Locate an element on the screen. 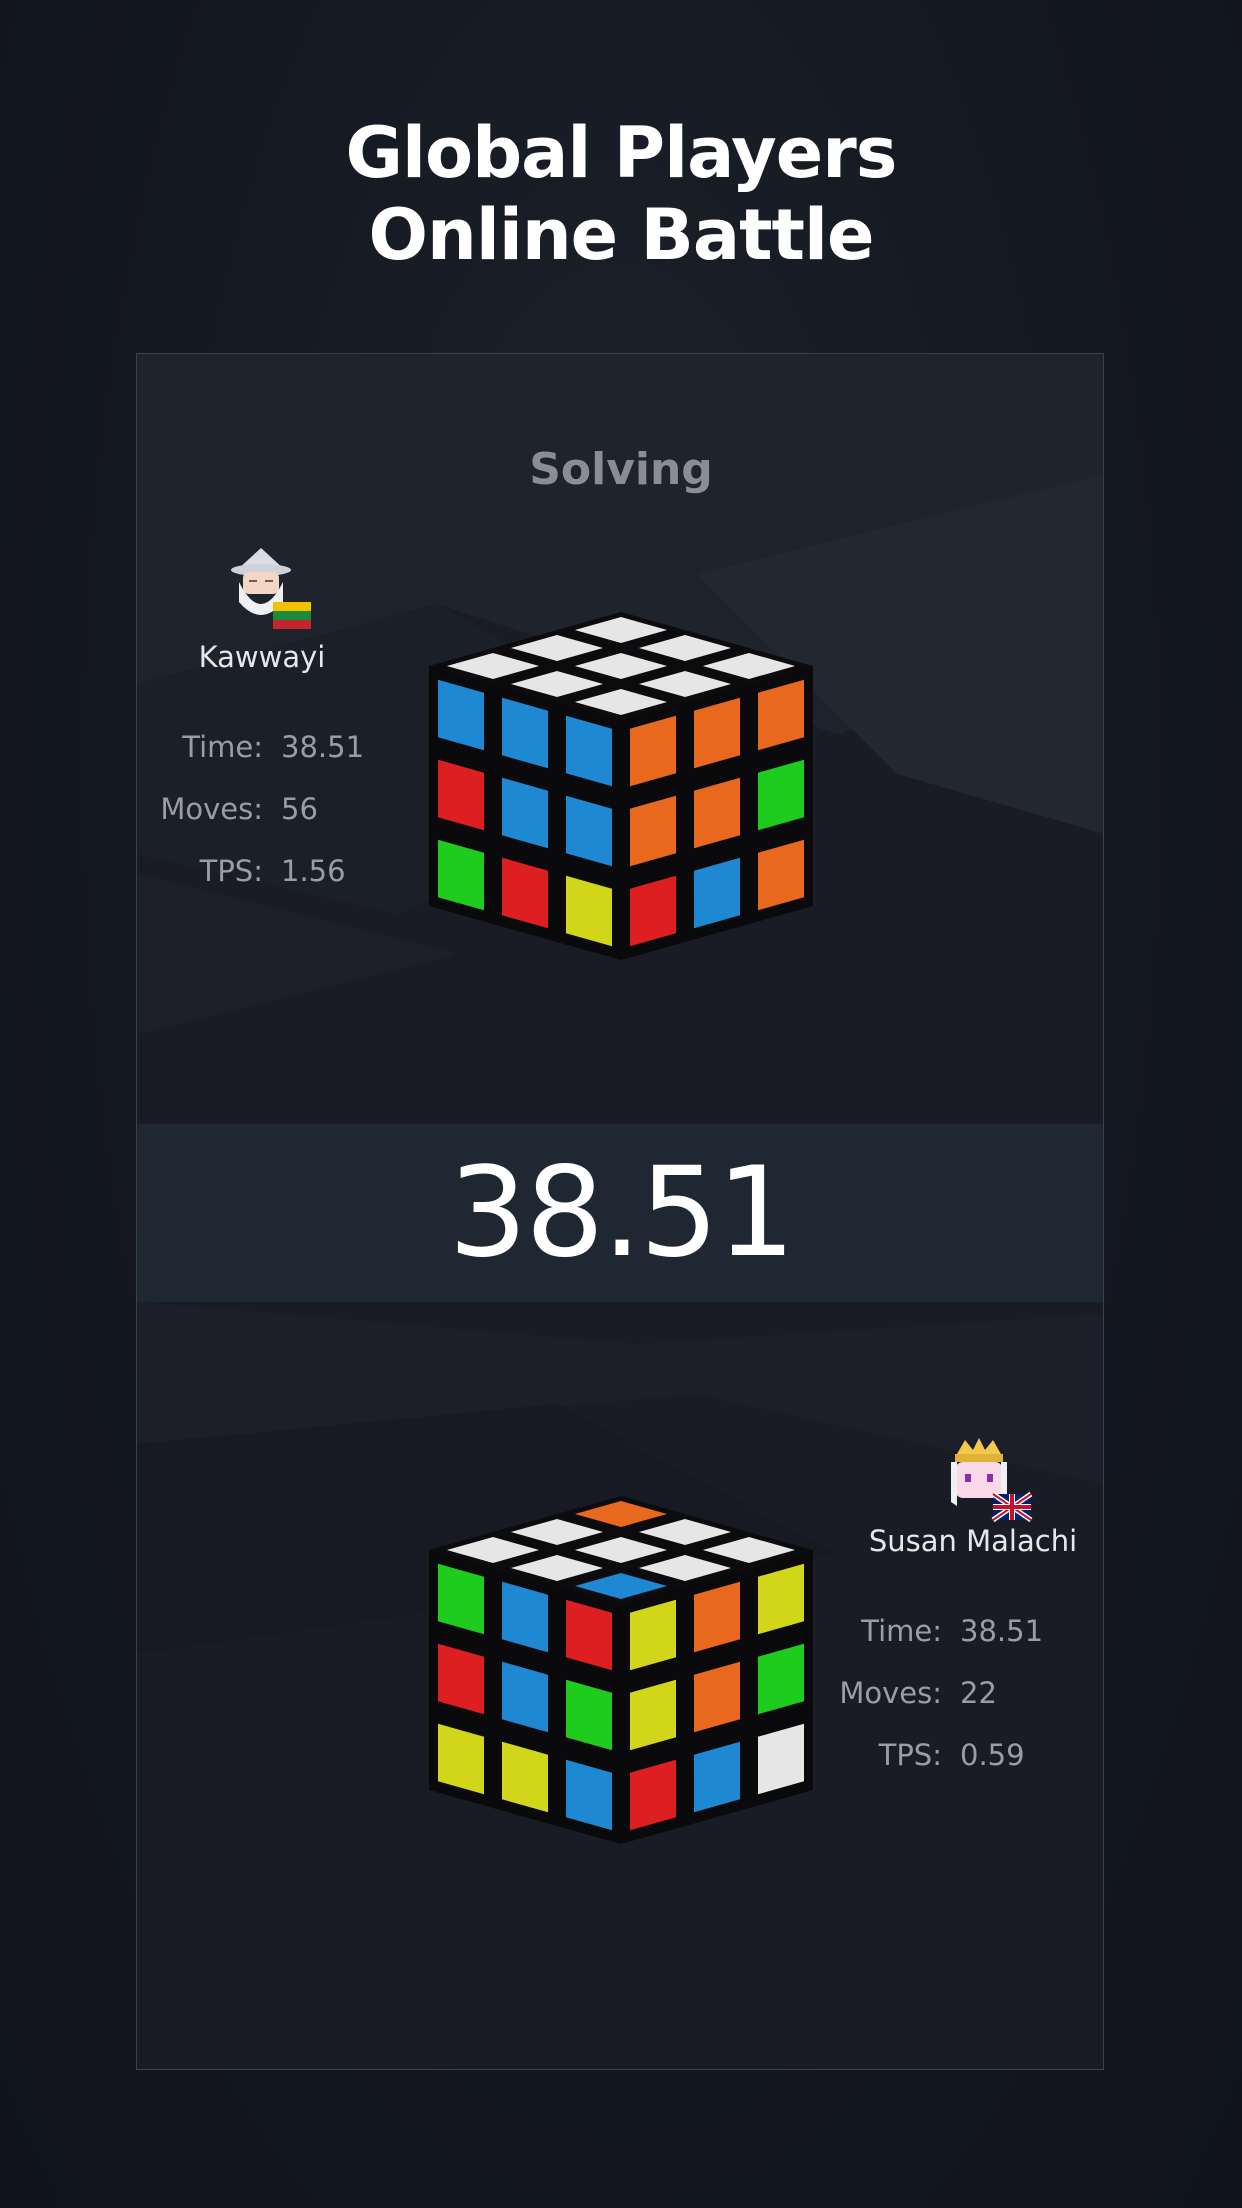 The width and height of the screenshot is (1242, 2208). player1-moves-stat: Moves: 56 is located at coordinates (239, 809).